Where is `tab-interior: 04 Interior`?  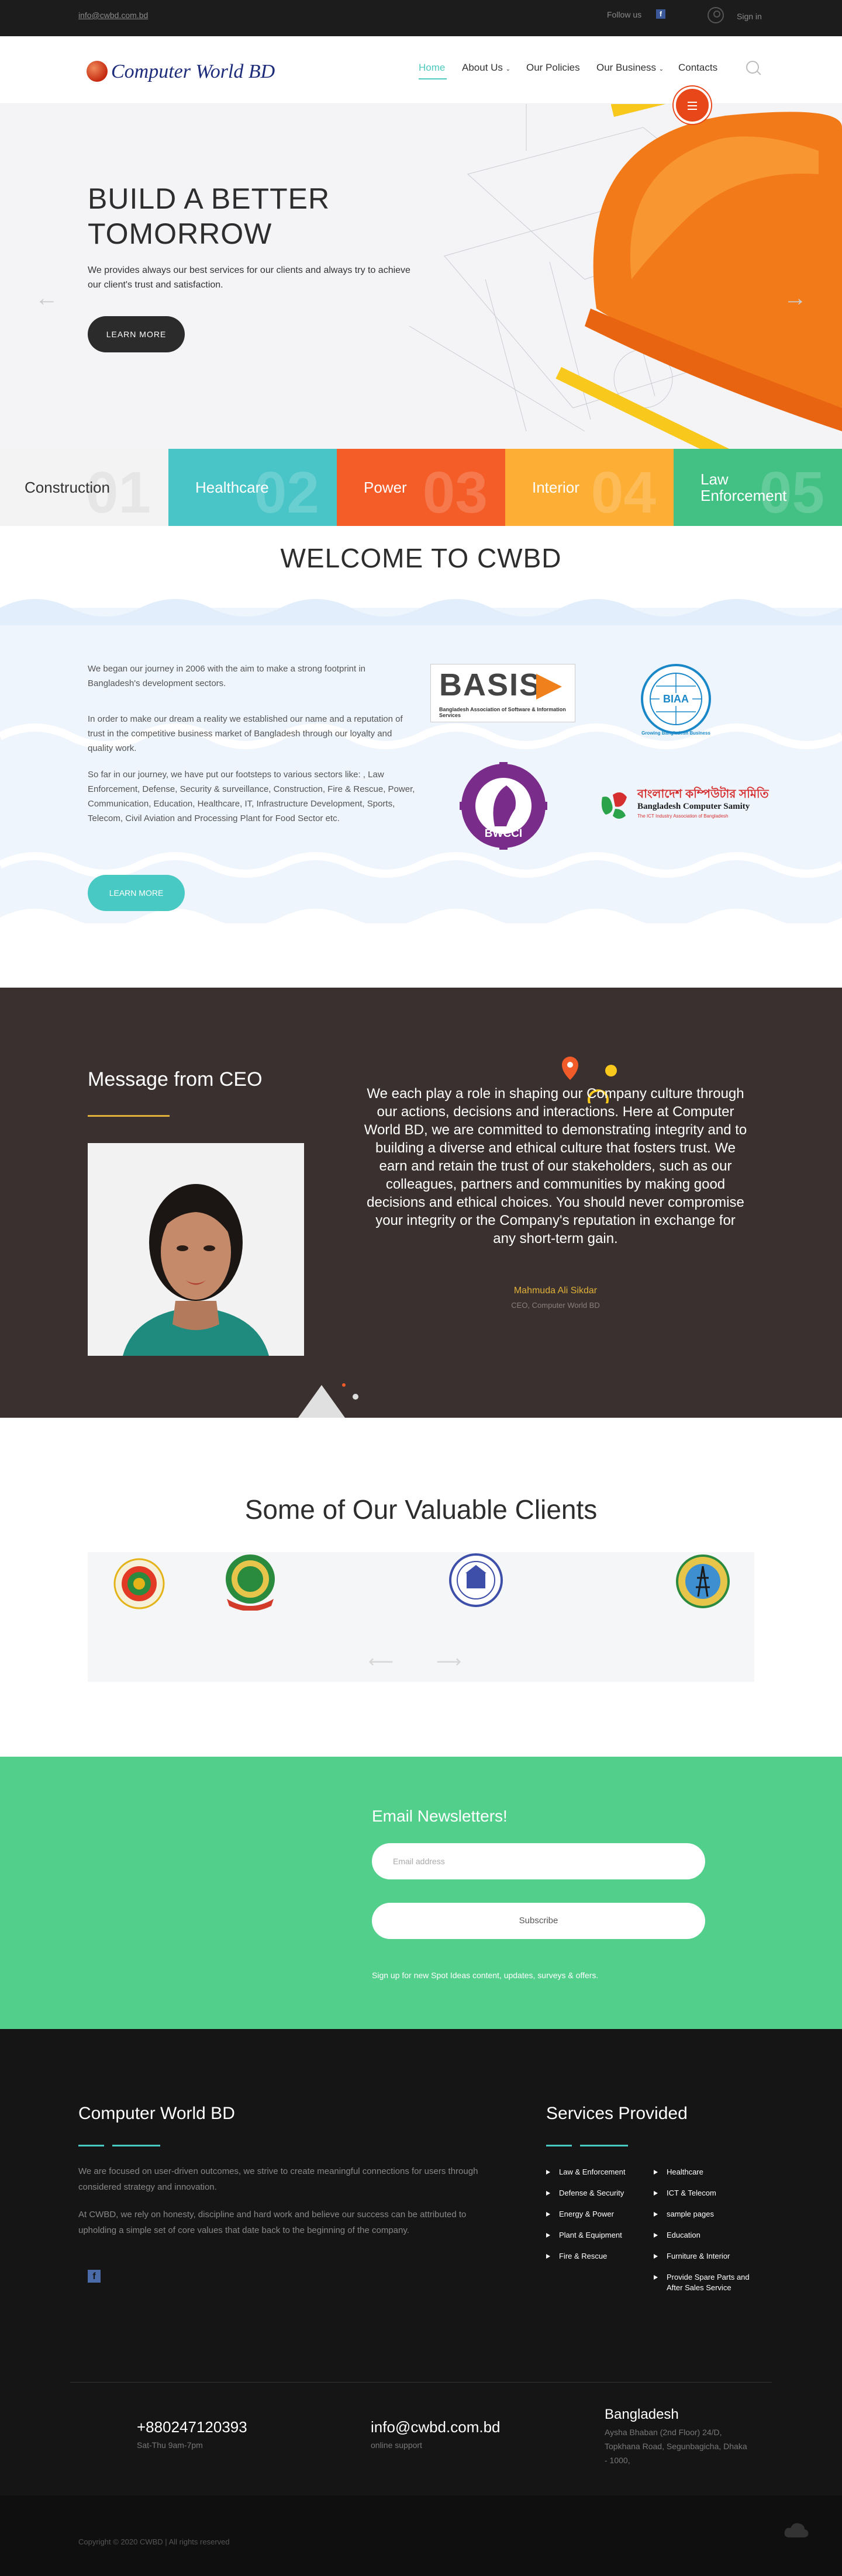
tab-interior: 04 Interior is located at coordinates (589, 488).